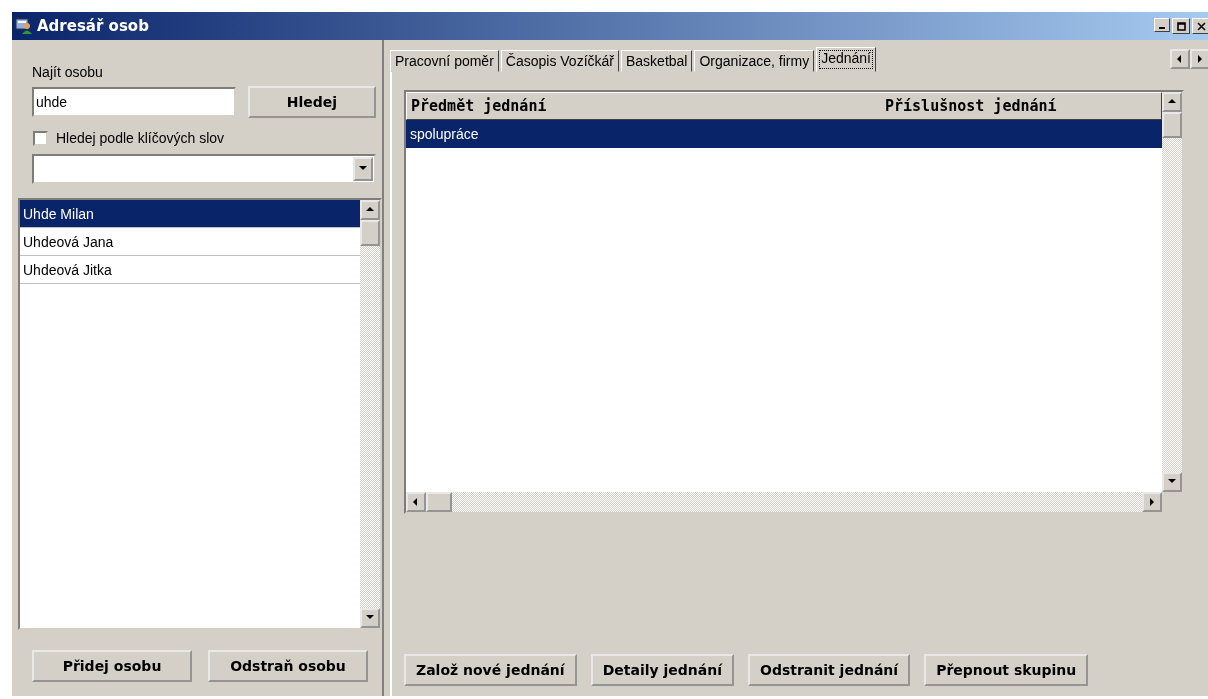  I want to click on tab: Pracovní poměr, so click(444, 61).